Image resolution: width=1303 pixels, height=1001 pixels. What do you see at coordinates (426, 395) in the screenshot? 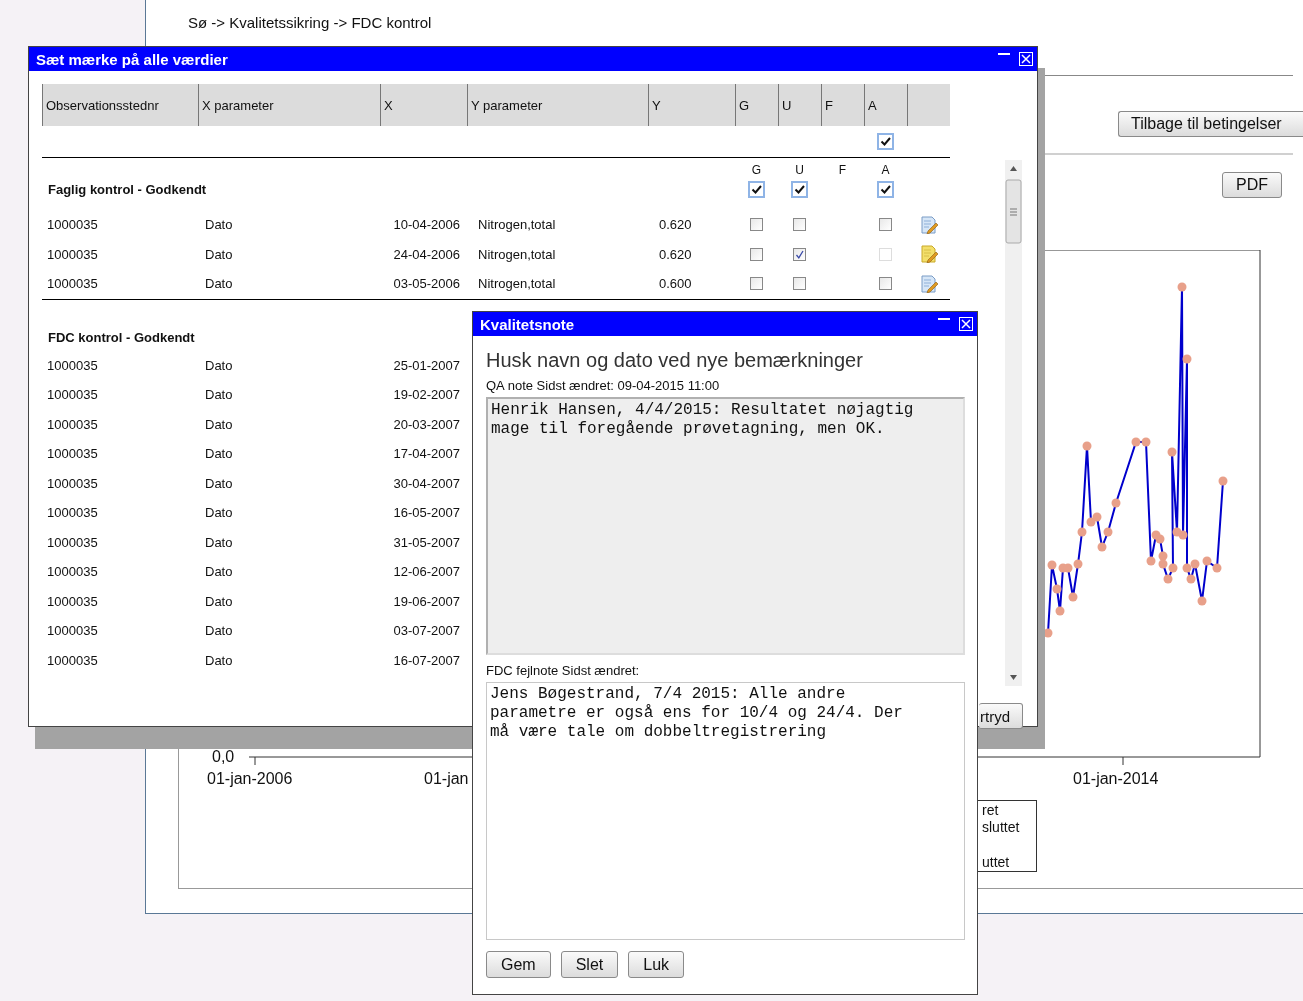
I see `table-cell-text: 19-02-2007` at bounding box center [426, 395].